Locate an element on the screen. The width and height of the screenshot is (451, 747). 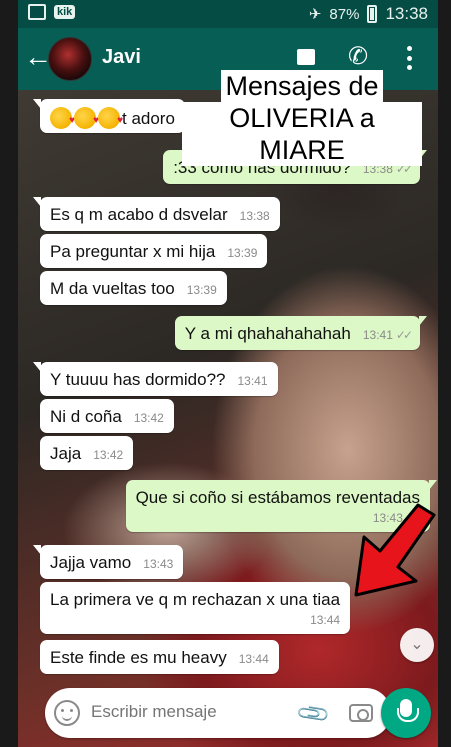
message-incoming: Ni d coña 13:42 is located at coordinates (107, 416).